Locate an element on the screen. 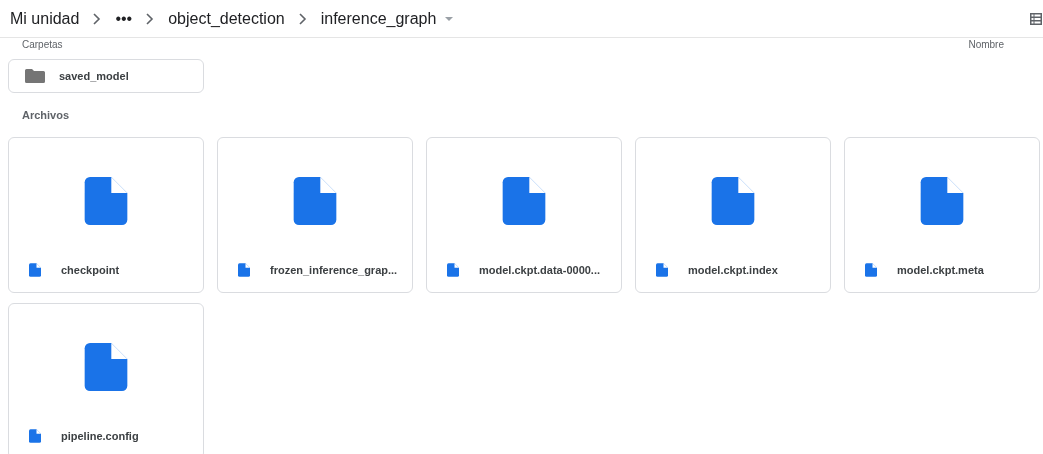 This screenshot has height=454, width=1043. file-name: pipeline.config is located at coordinates (100, 436).